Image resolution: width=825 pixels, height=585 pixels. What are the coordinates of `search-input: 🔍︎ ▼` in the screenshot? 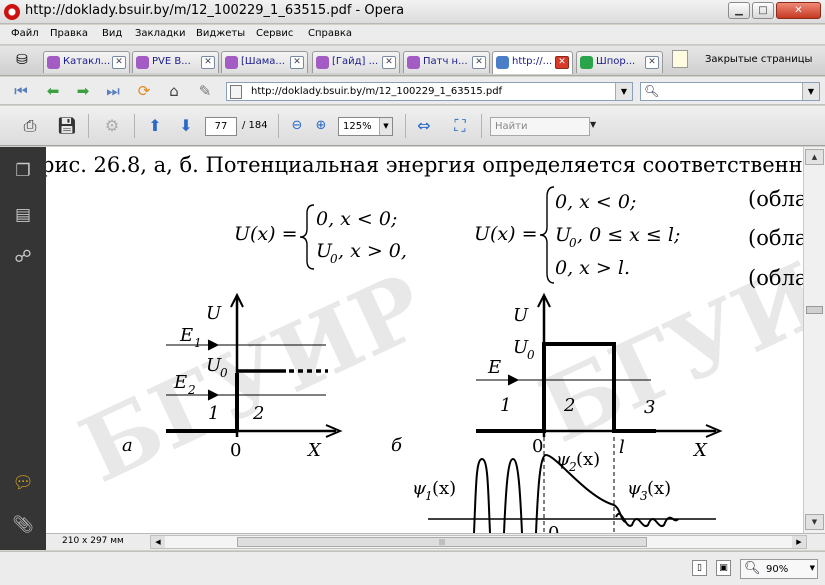 It's located at (730, 91).